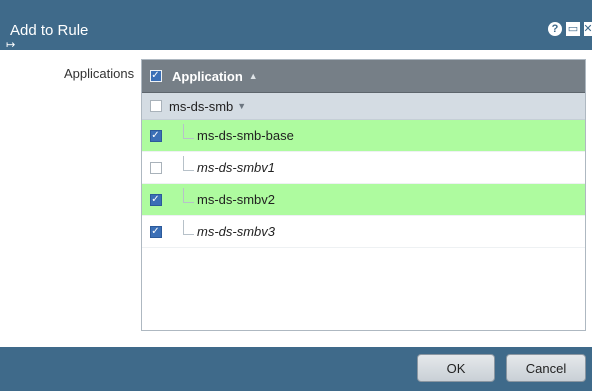 The image size is (592, 391). Describe the element at coordinates (253, 76) in the screenshot. I see `sort-ascending-icon: ▲` at that location.